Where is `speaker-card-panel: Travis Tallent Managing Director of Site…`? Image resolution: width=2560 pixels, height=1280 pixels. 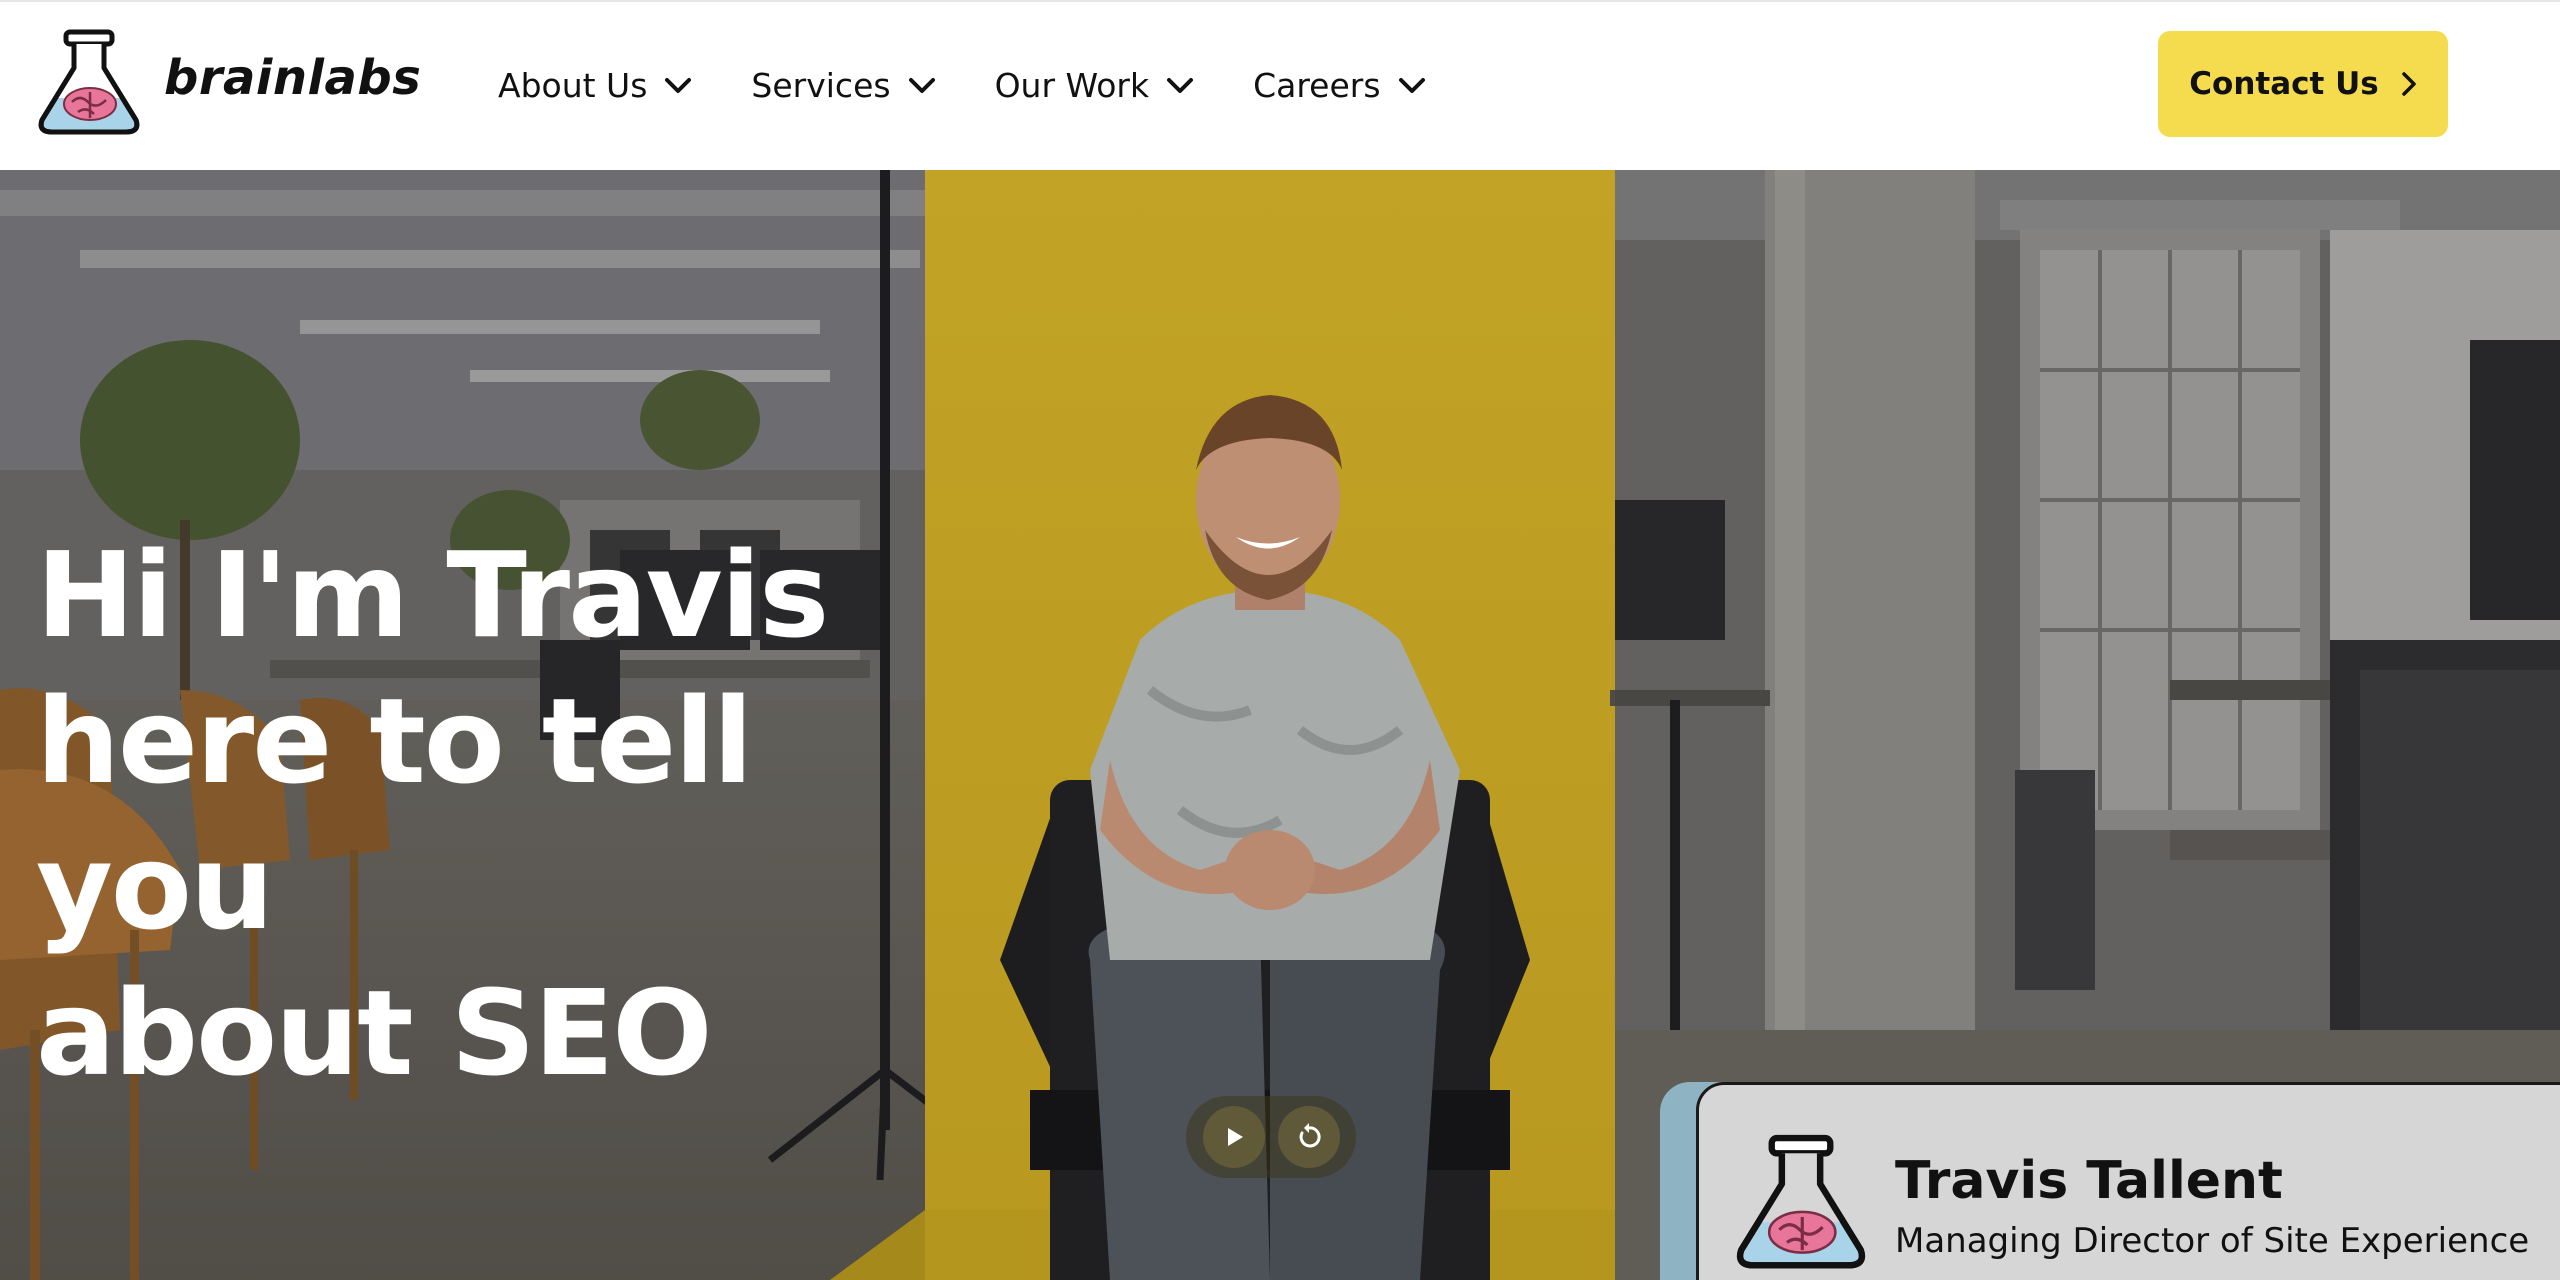
speaker-card-panel: Travis Tallent Managing Director of Site… is located at coordinates (2128, 1181).